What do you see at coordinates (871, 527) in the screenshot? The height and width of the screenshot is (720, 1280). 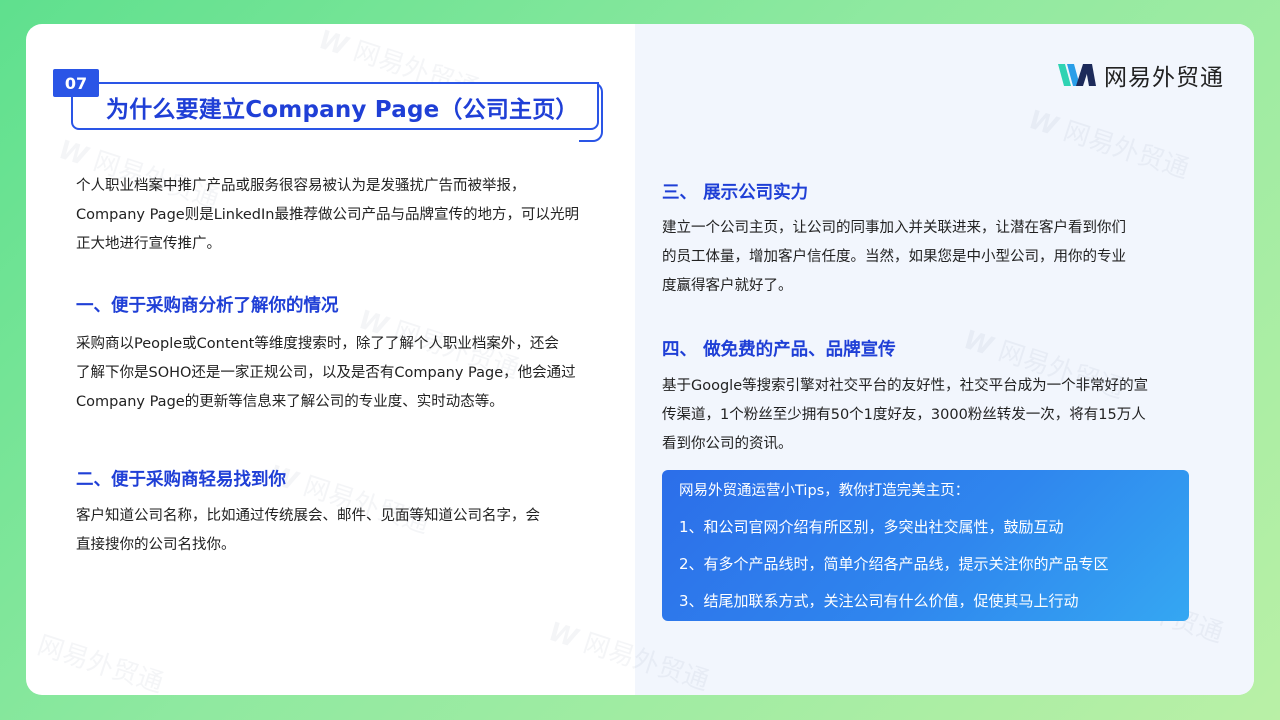 I see `tips-item: 1、和公司官网介绍有所区别，多突出社交属性，鼓励互动` at bounding box center [871, 527].